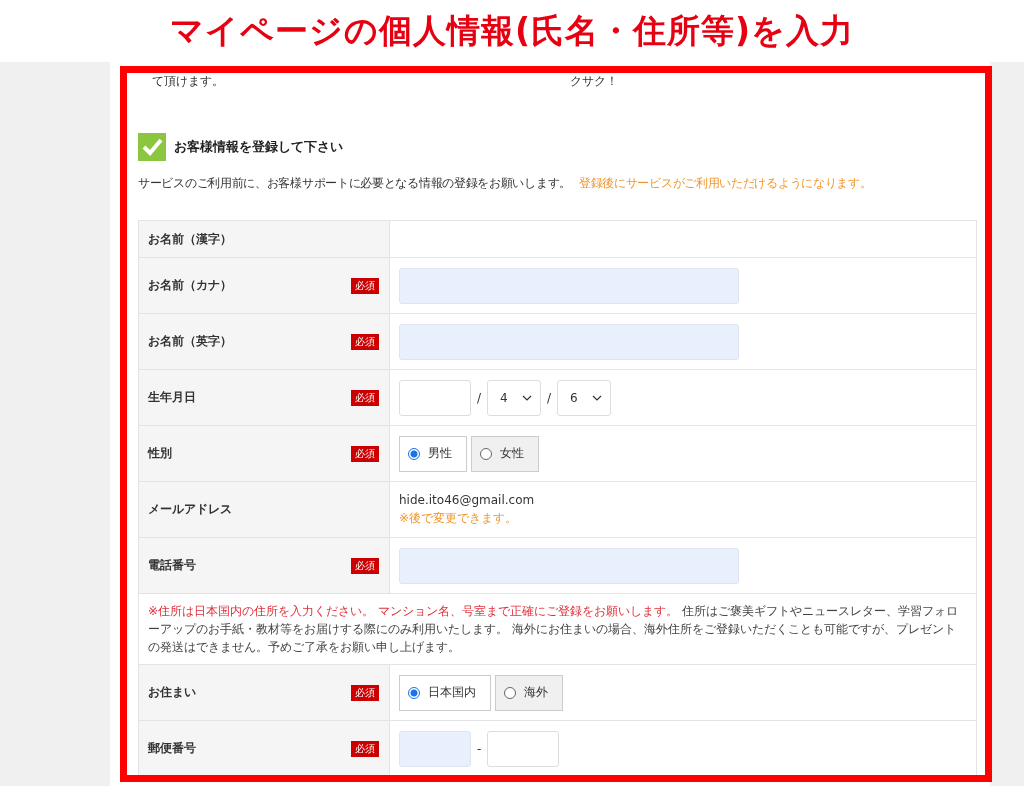  I want to click on radio-option: 日本国内, so click(445, 692).